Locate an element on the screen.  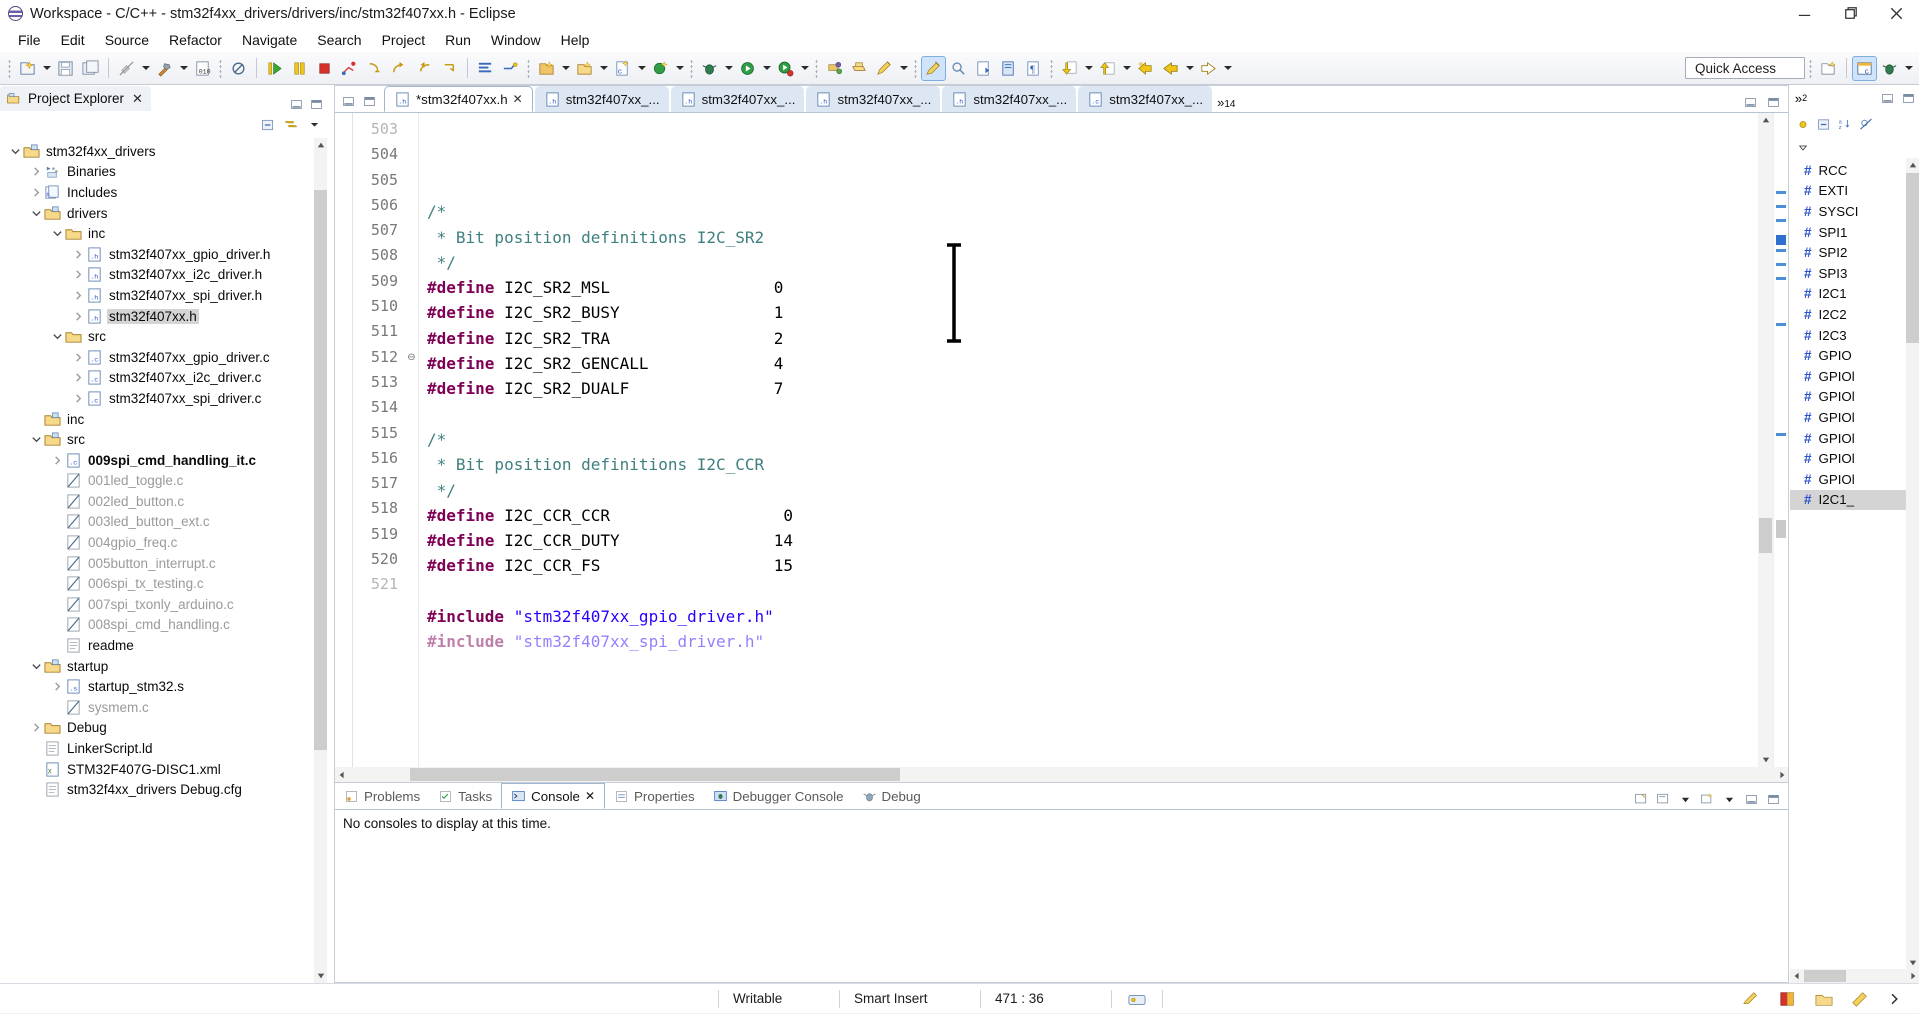
outline-minimize-icon is located at coordinates (1887, 98).